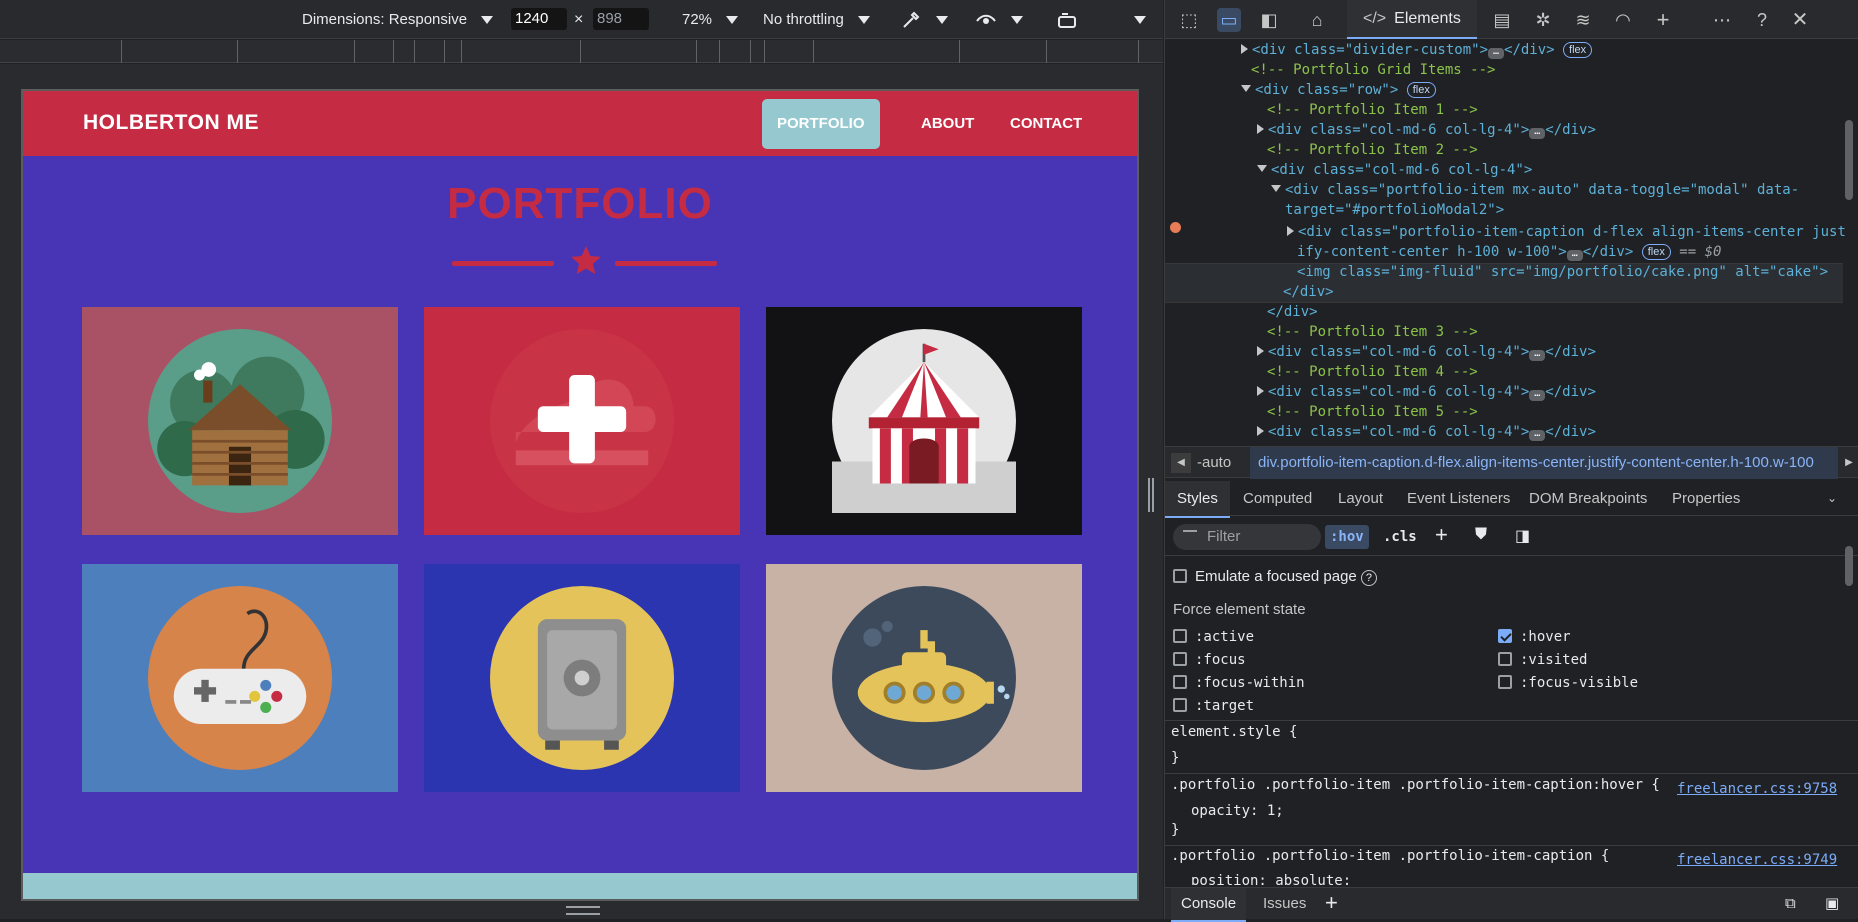 The image size is (1858, 922). Describe the element at coordinates (581, 51) in the screenshot. I see `media-query-ruler` at that location.